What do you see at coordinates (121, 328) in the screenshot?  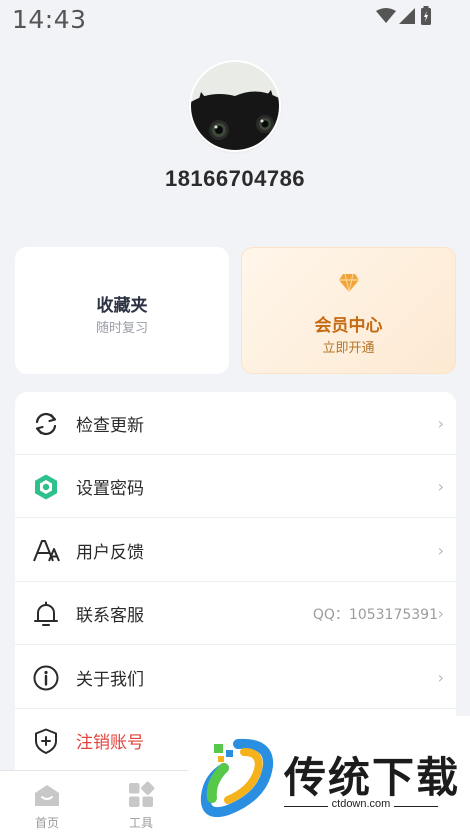 I see `favorites-subtitle: 随时复习` at bounding box center [121, 328].